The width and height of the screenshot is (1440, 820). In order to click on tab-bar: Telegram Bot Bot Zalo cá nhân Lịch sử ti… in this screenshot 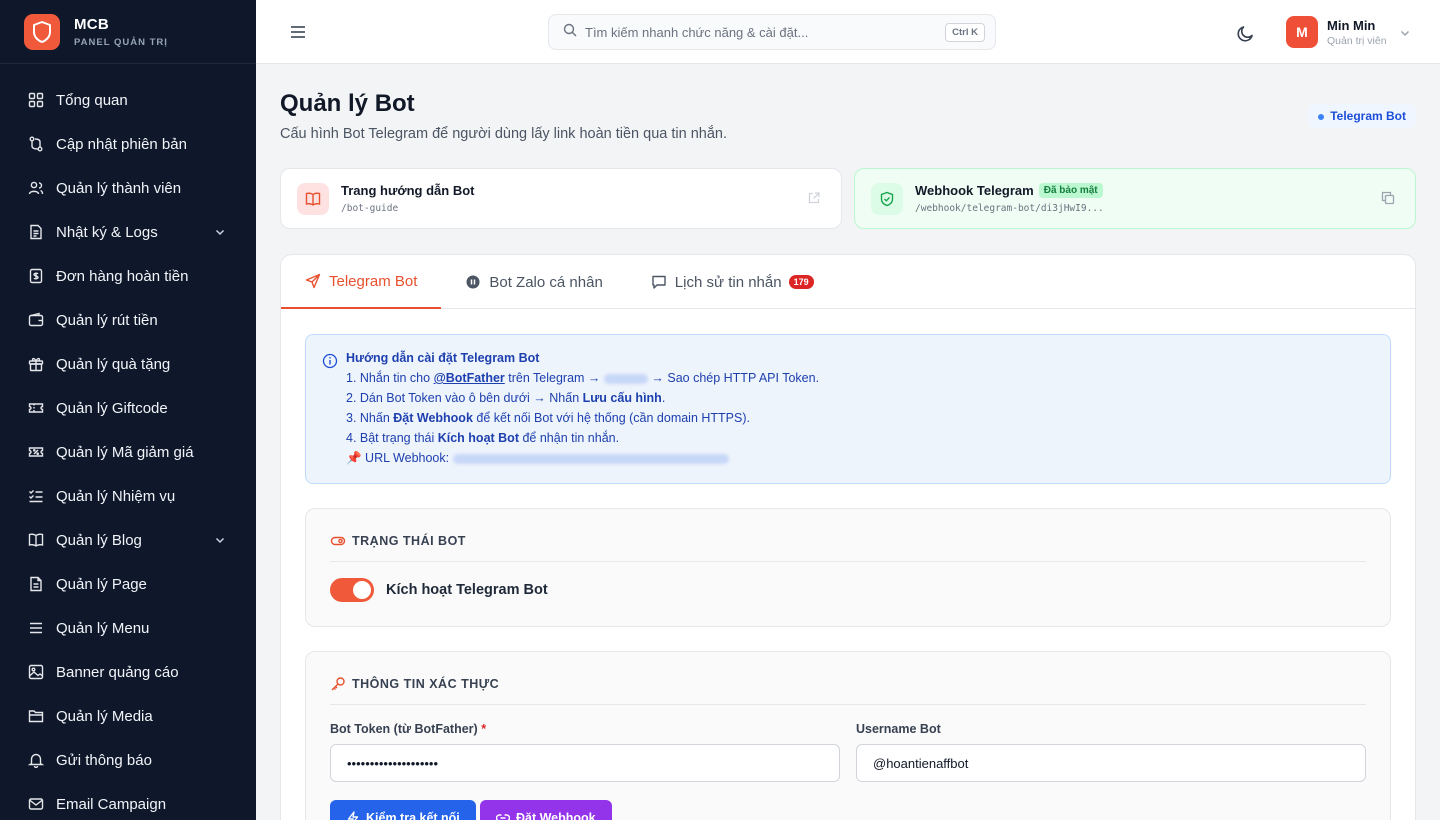, I will do `click(848, 282)`.